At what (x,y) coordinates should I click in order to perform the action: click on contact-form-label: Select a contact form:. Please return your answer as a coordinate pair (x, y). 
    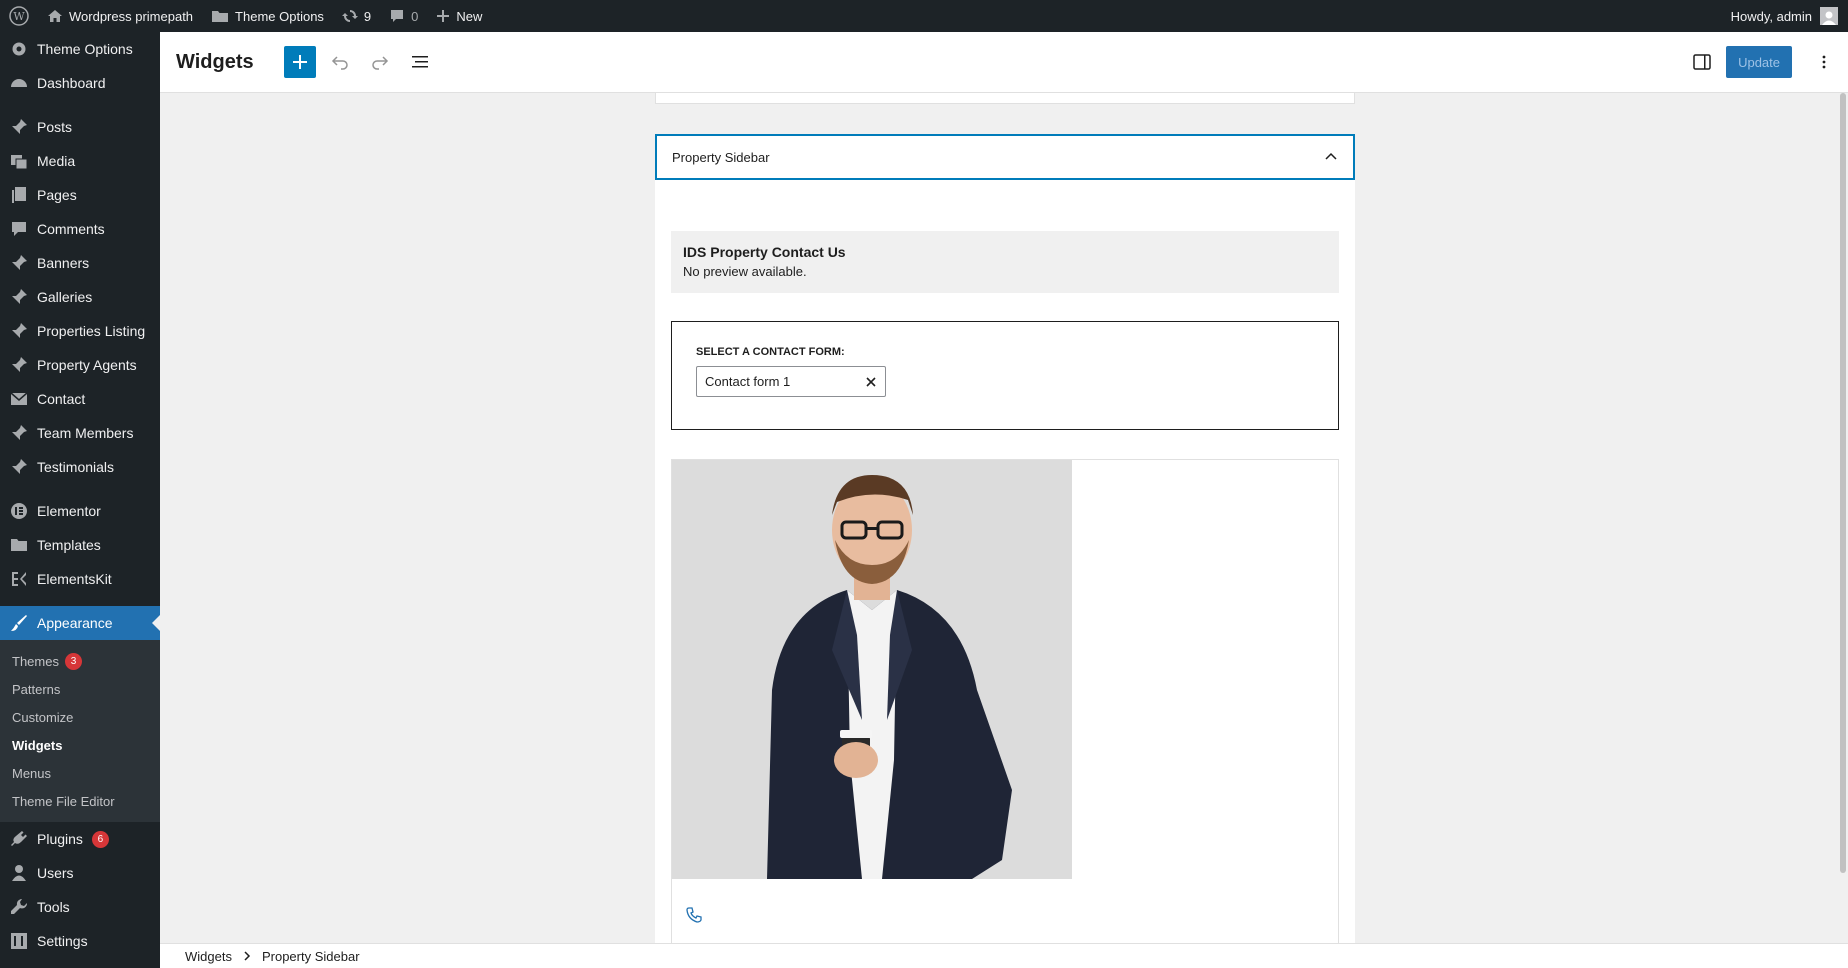
    Looking at the image, I should click on (770, 352).